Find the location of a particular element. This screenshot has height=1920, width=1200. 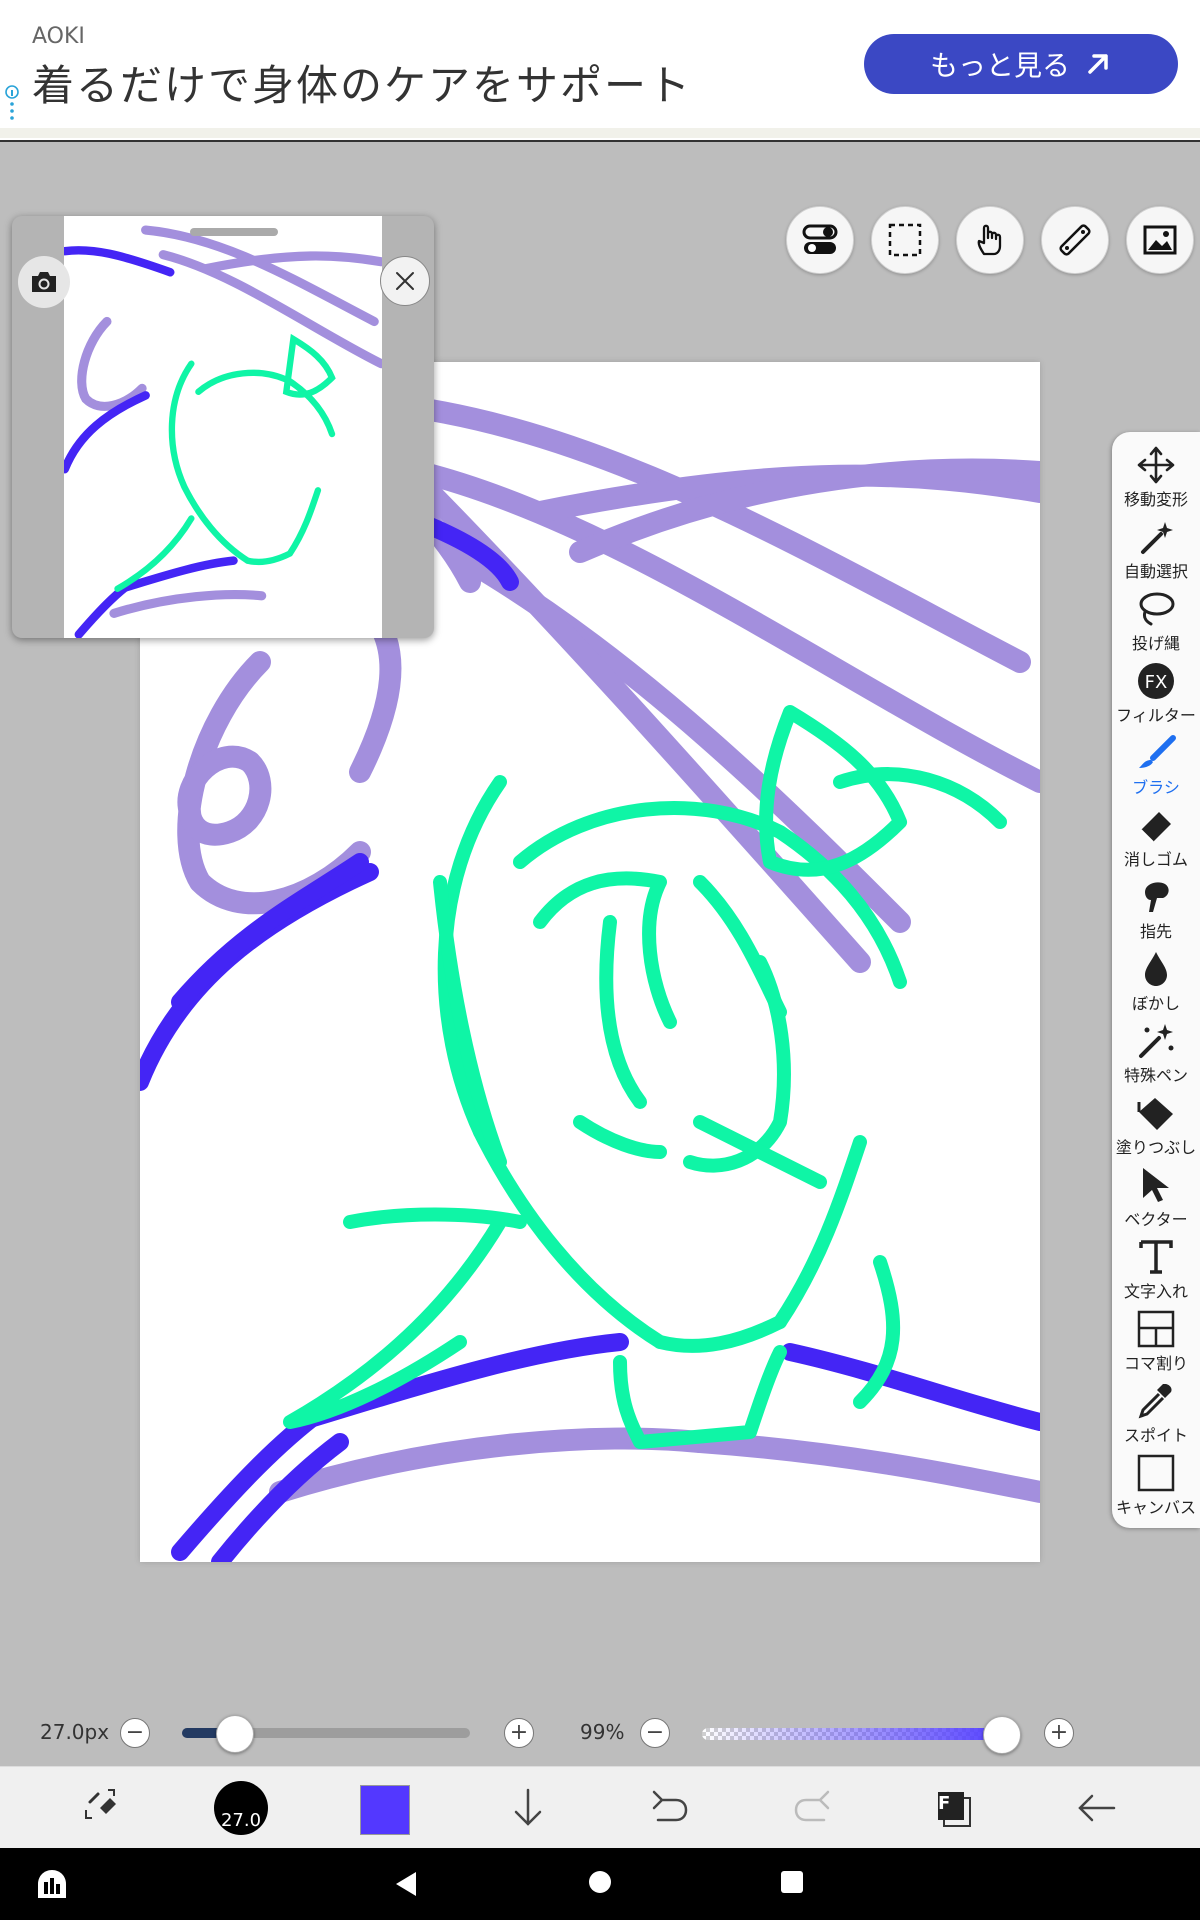

tool-canvas: キャンバス is located at coordinates (1156, 1484).